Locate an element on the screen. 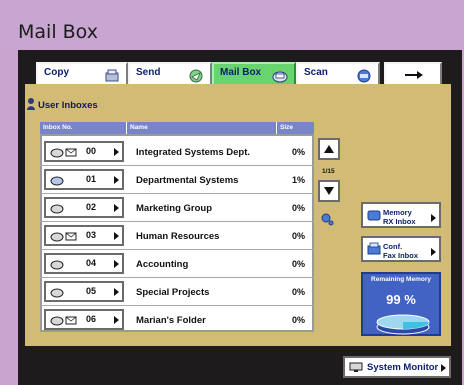 The image size is (464, 385). inbox-name: Human Resources is located at coordinates (178, 236).